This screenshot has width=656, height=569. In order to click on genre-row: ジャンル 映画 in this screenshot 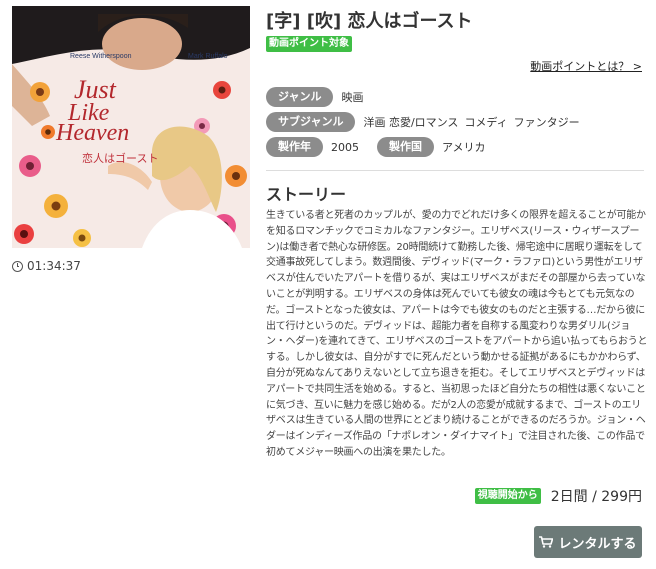, I will do `click(314, 97)`.